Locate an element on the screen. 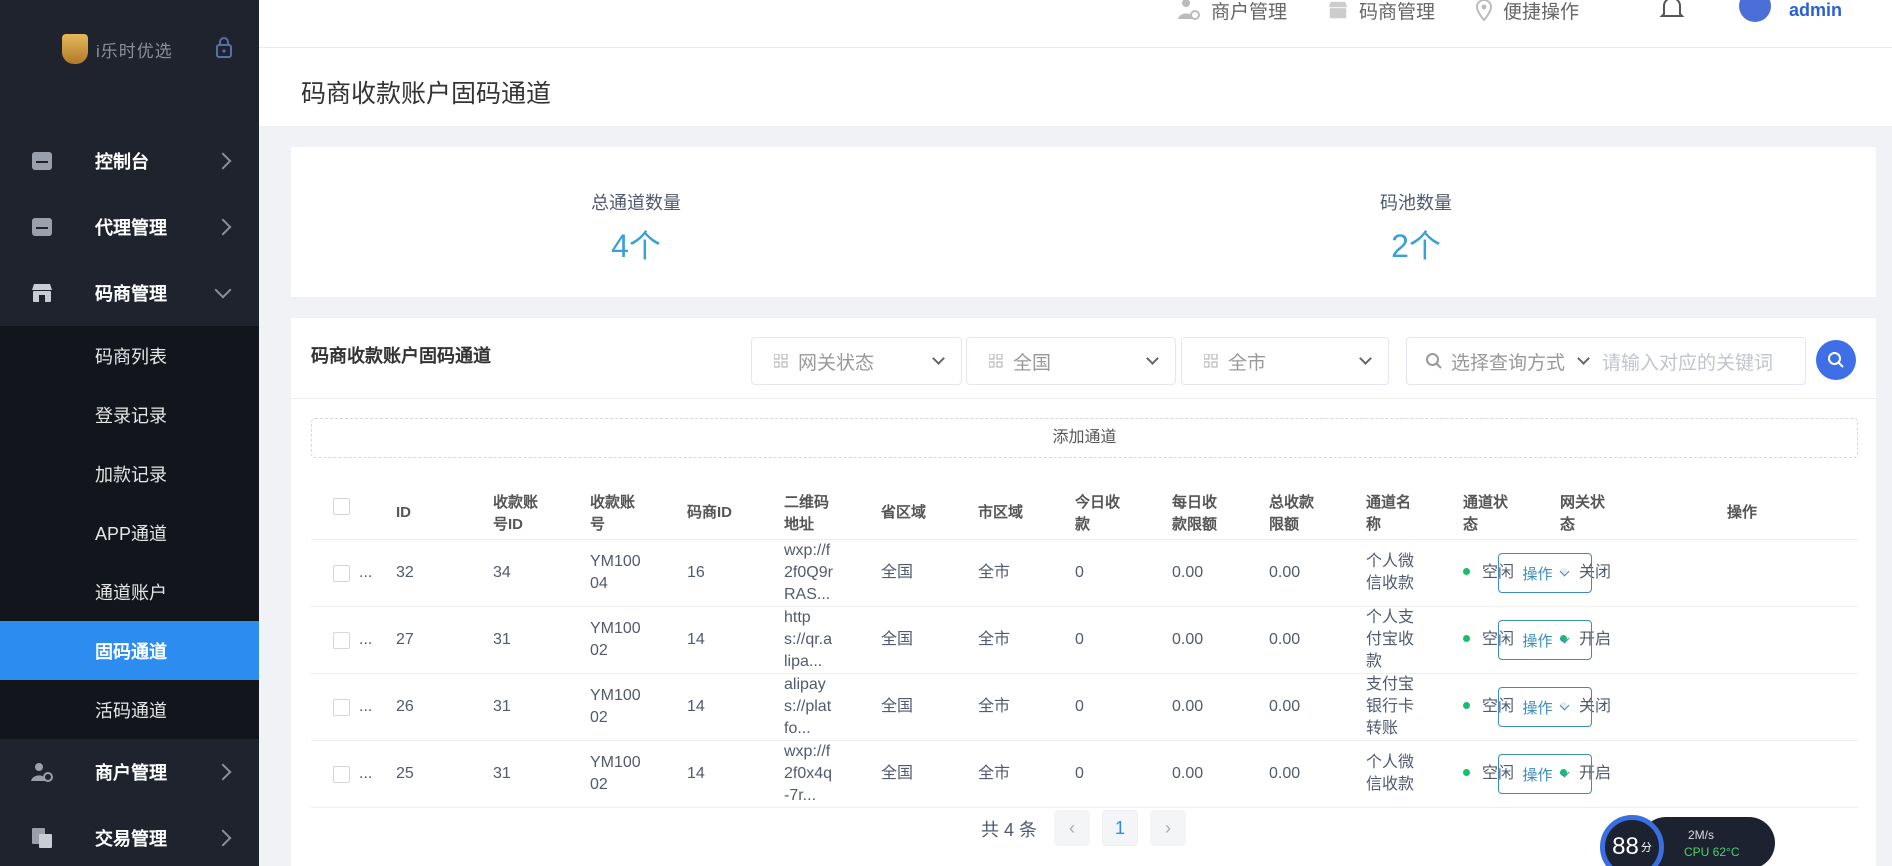 Image resolution: width=1892 pixels, height=866 pixels. sidebar-item-live-code-channel: 活码通道 is located at coordinates (129, 709).